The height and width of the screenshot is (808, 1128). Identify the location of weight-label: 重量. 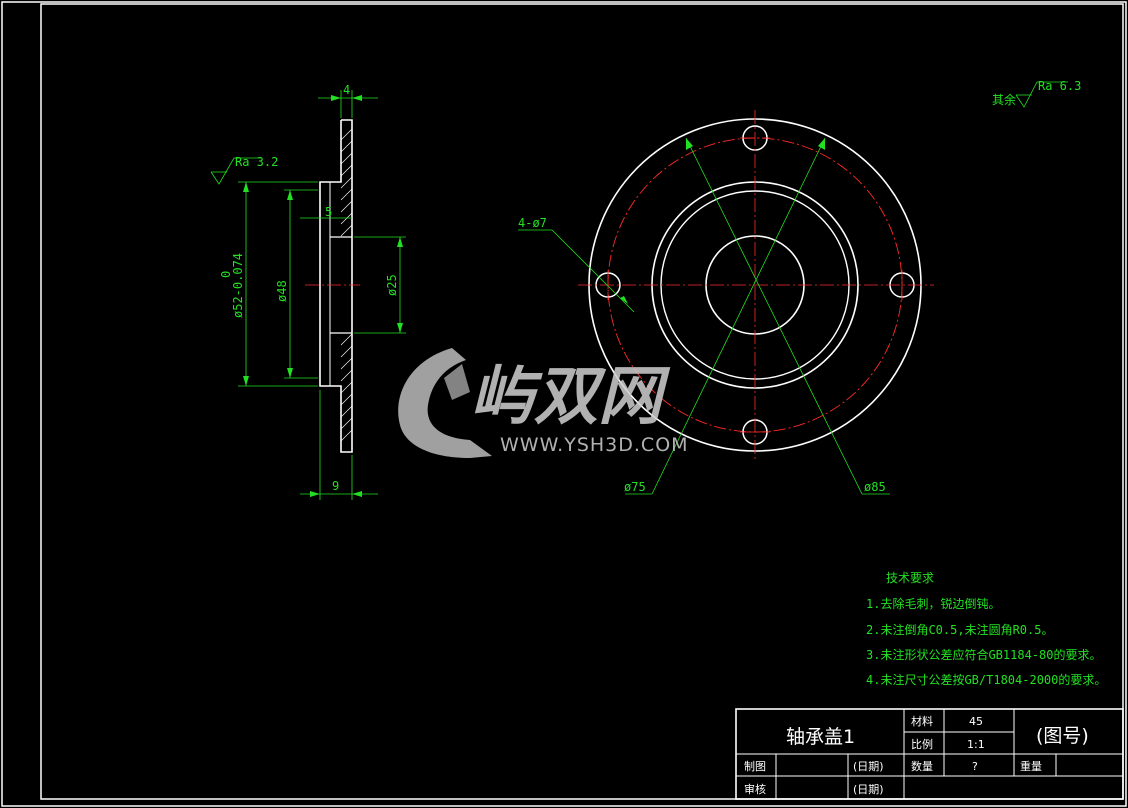
(1031, 766).